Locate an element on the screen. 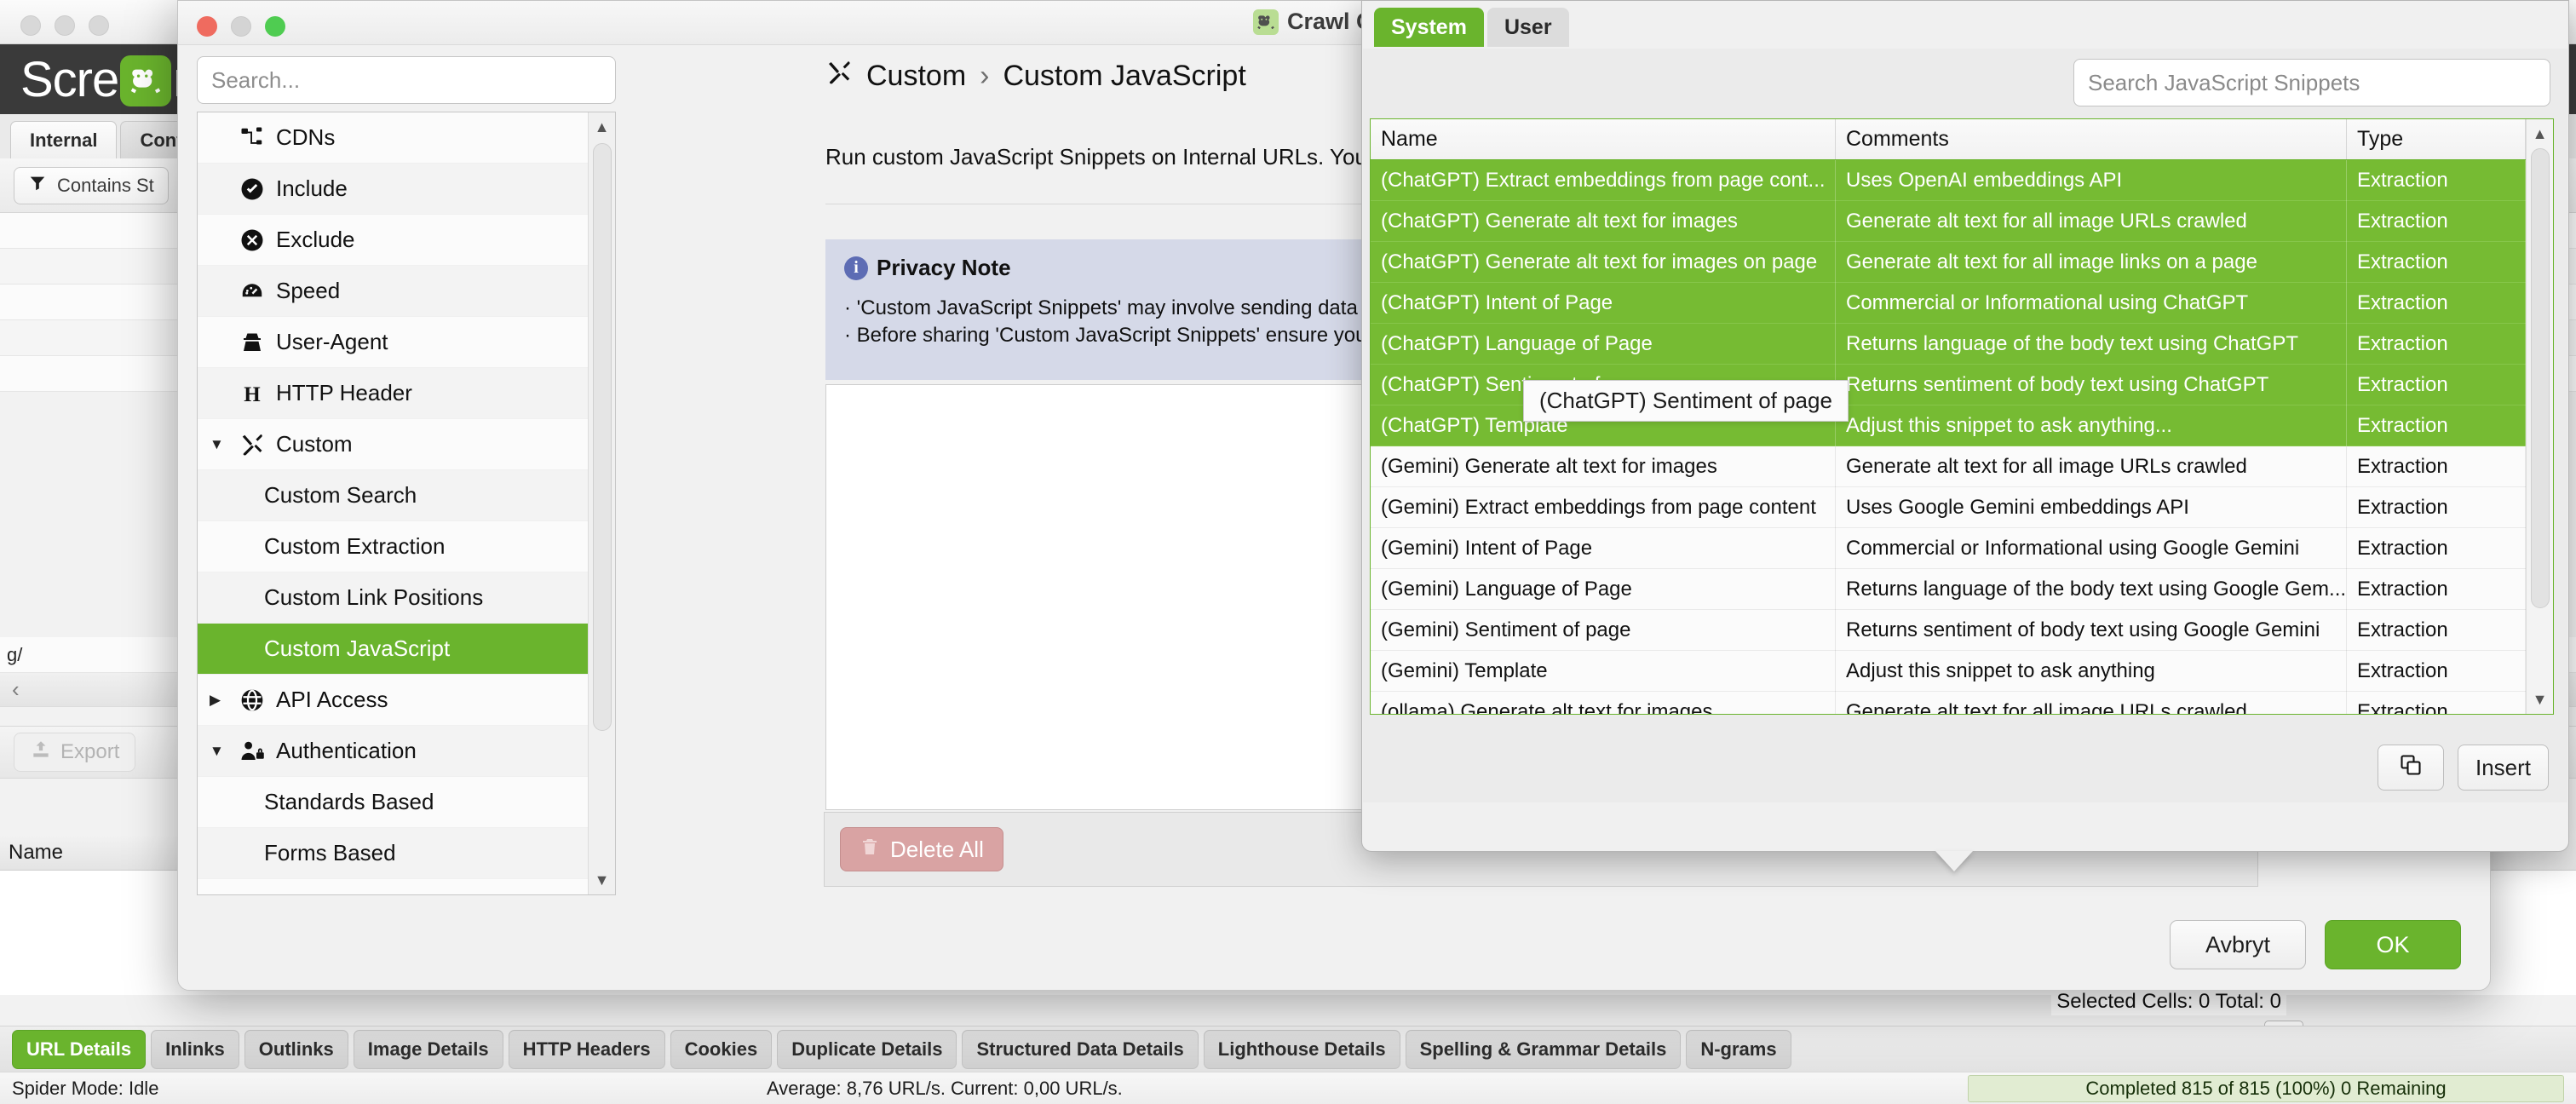 This screenshot has height=1104, width=2576. app-window-controls is located at coordinates (64, 26).